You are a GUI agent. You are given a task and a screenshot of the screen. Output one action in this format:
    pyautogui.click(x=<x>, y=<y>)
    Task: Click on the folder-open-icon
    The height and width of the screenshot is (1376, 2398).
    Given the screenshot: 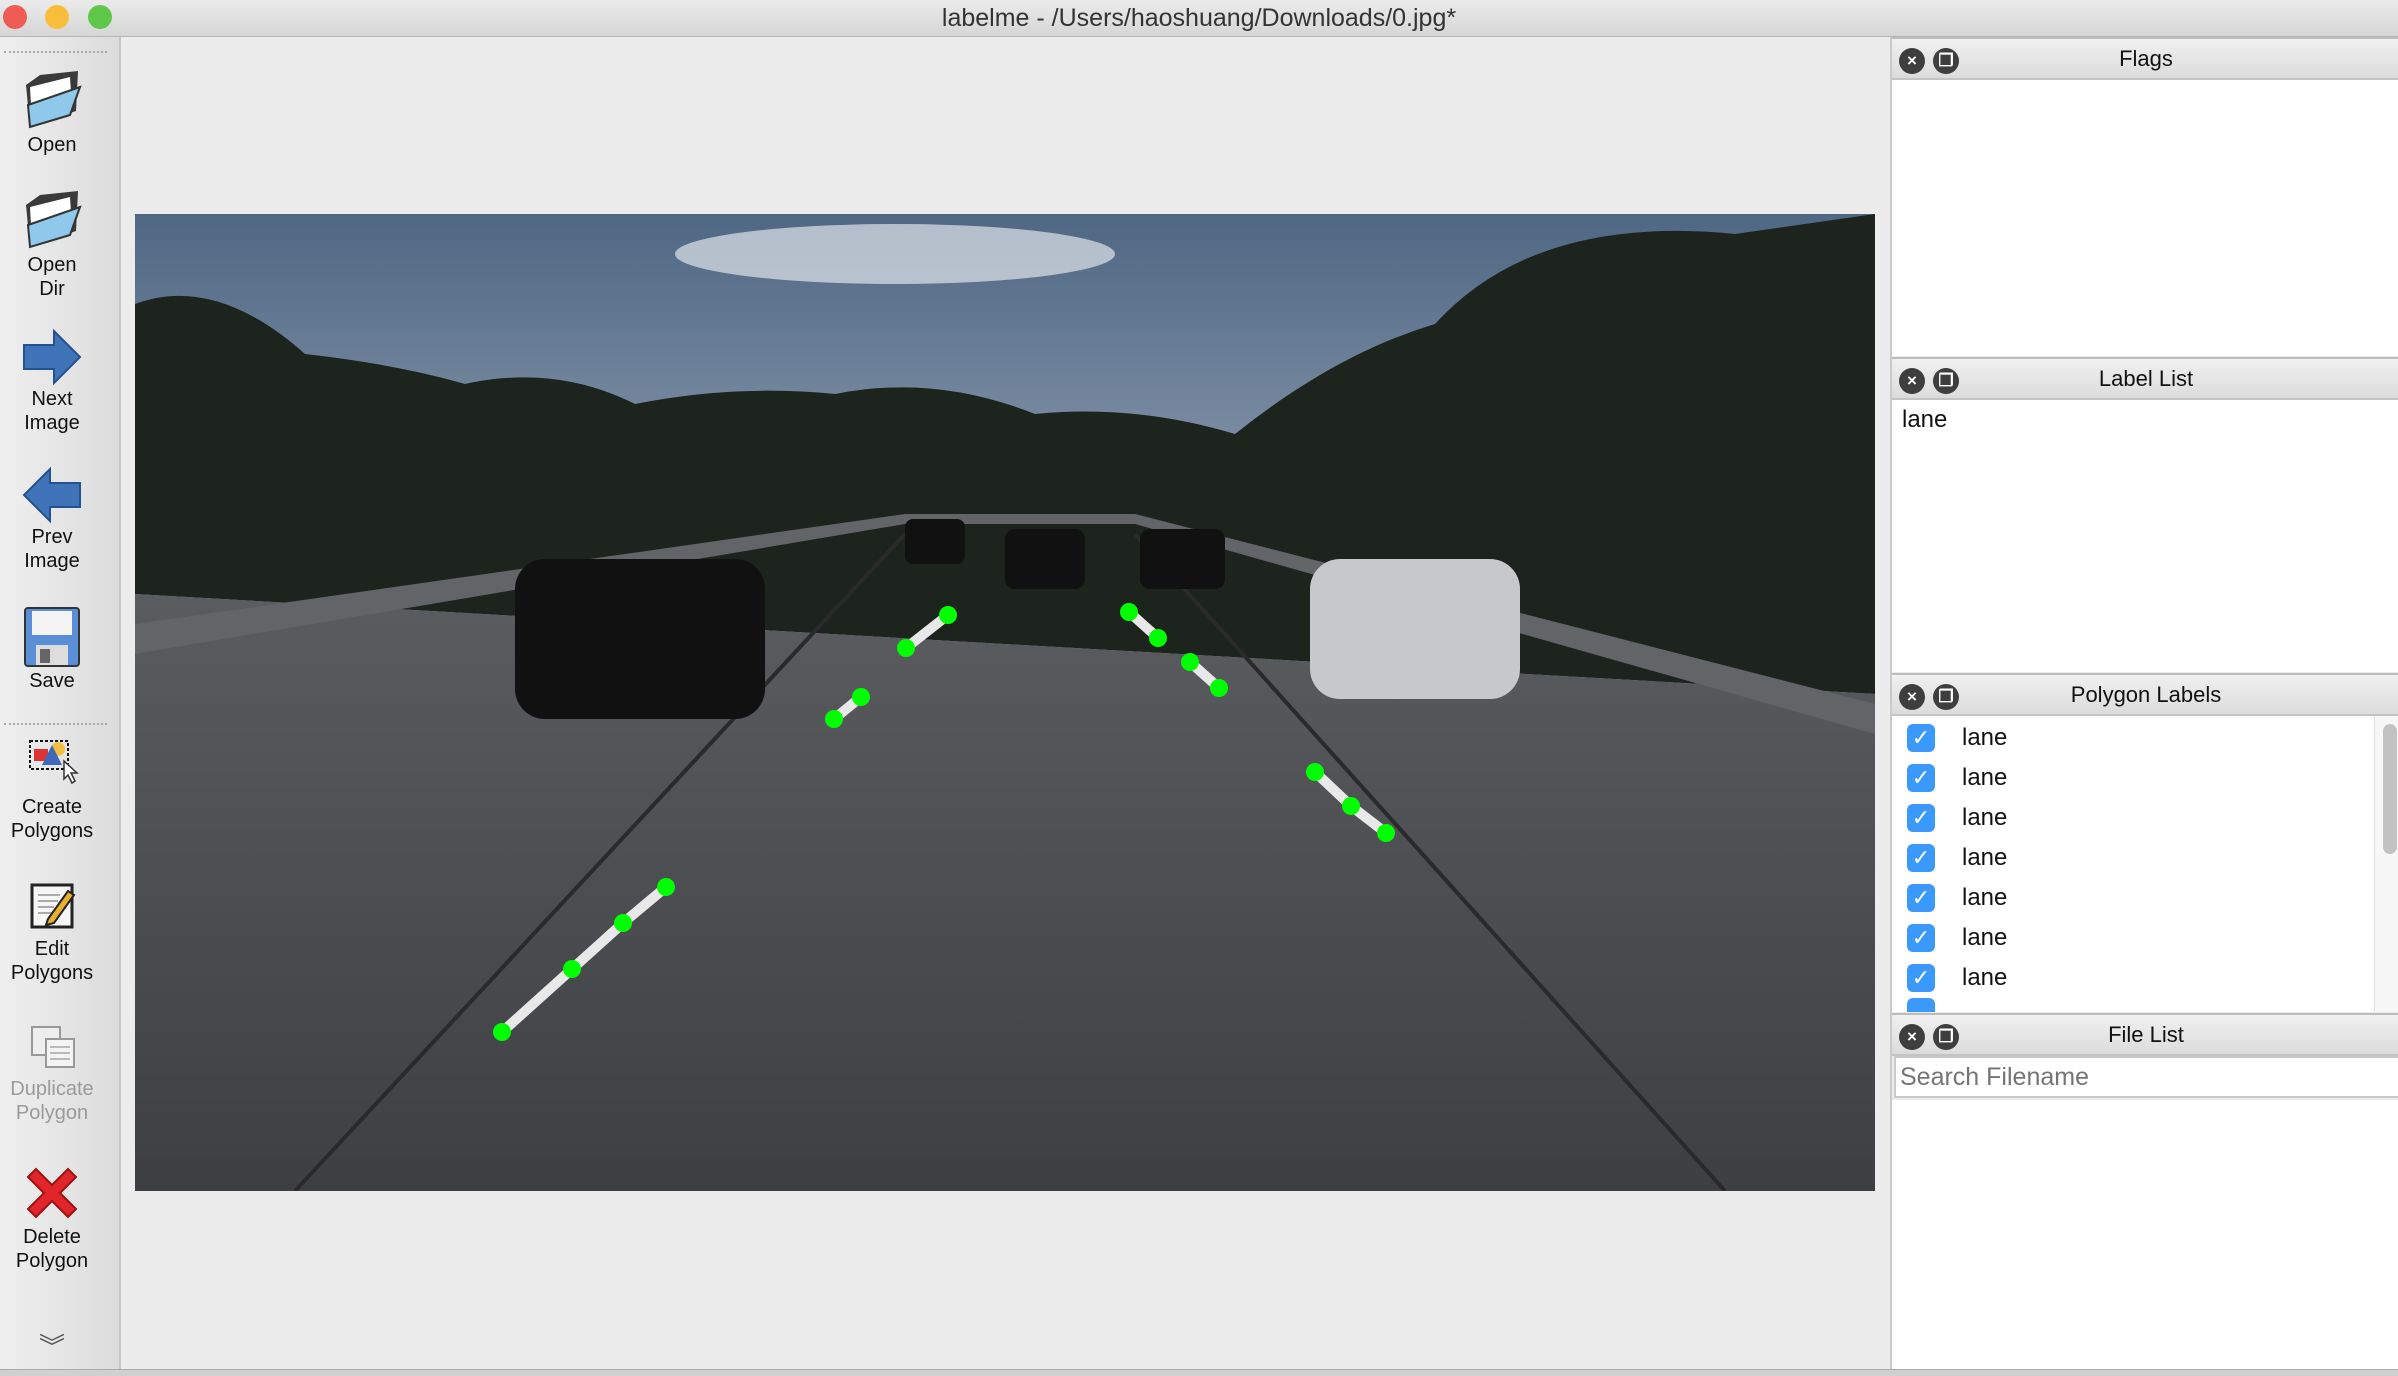 What is the action you would take?
    pyautogui.click(x=54, y=100)
    